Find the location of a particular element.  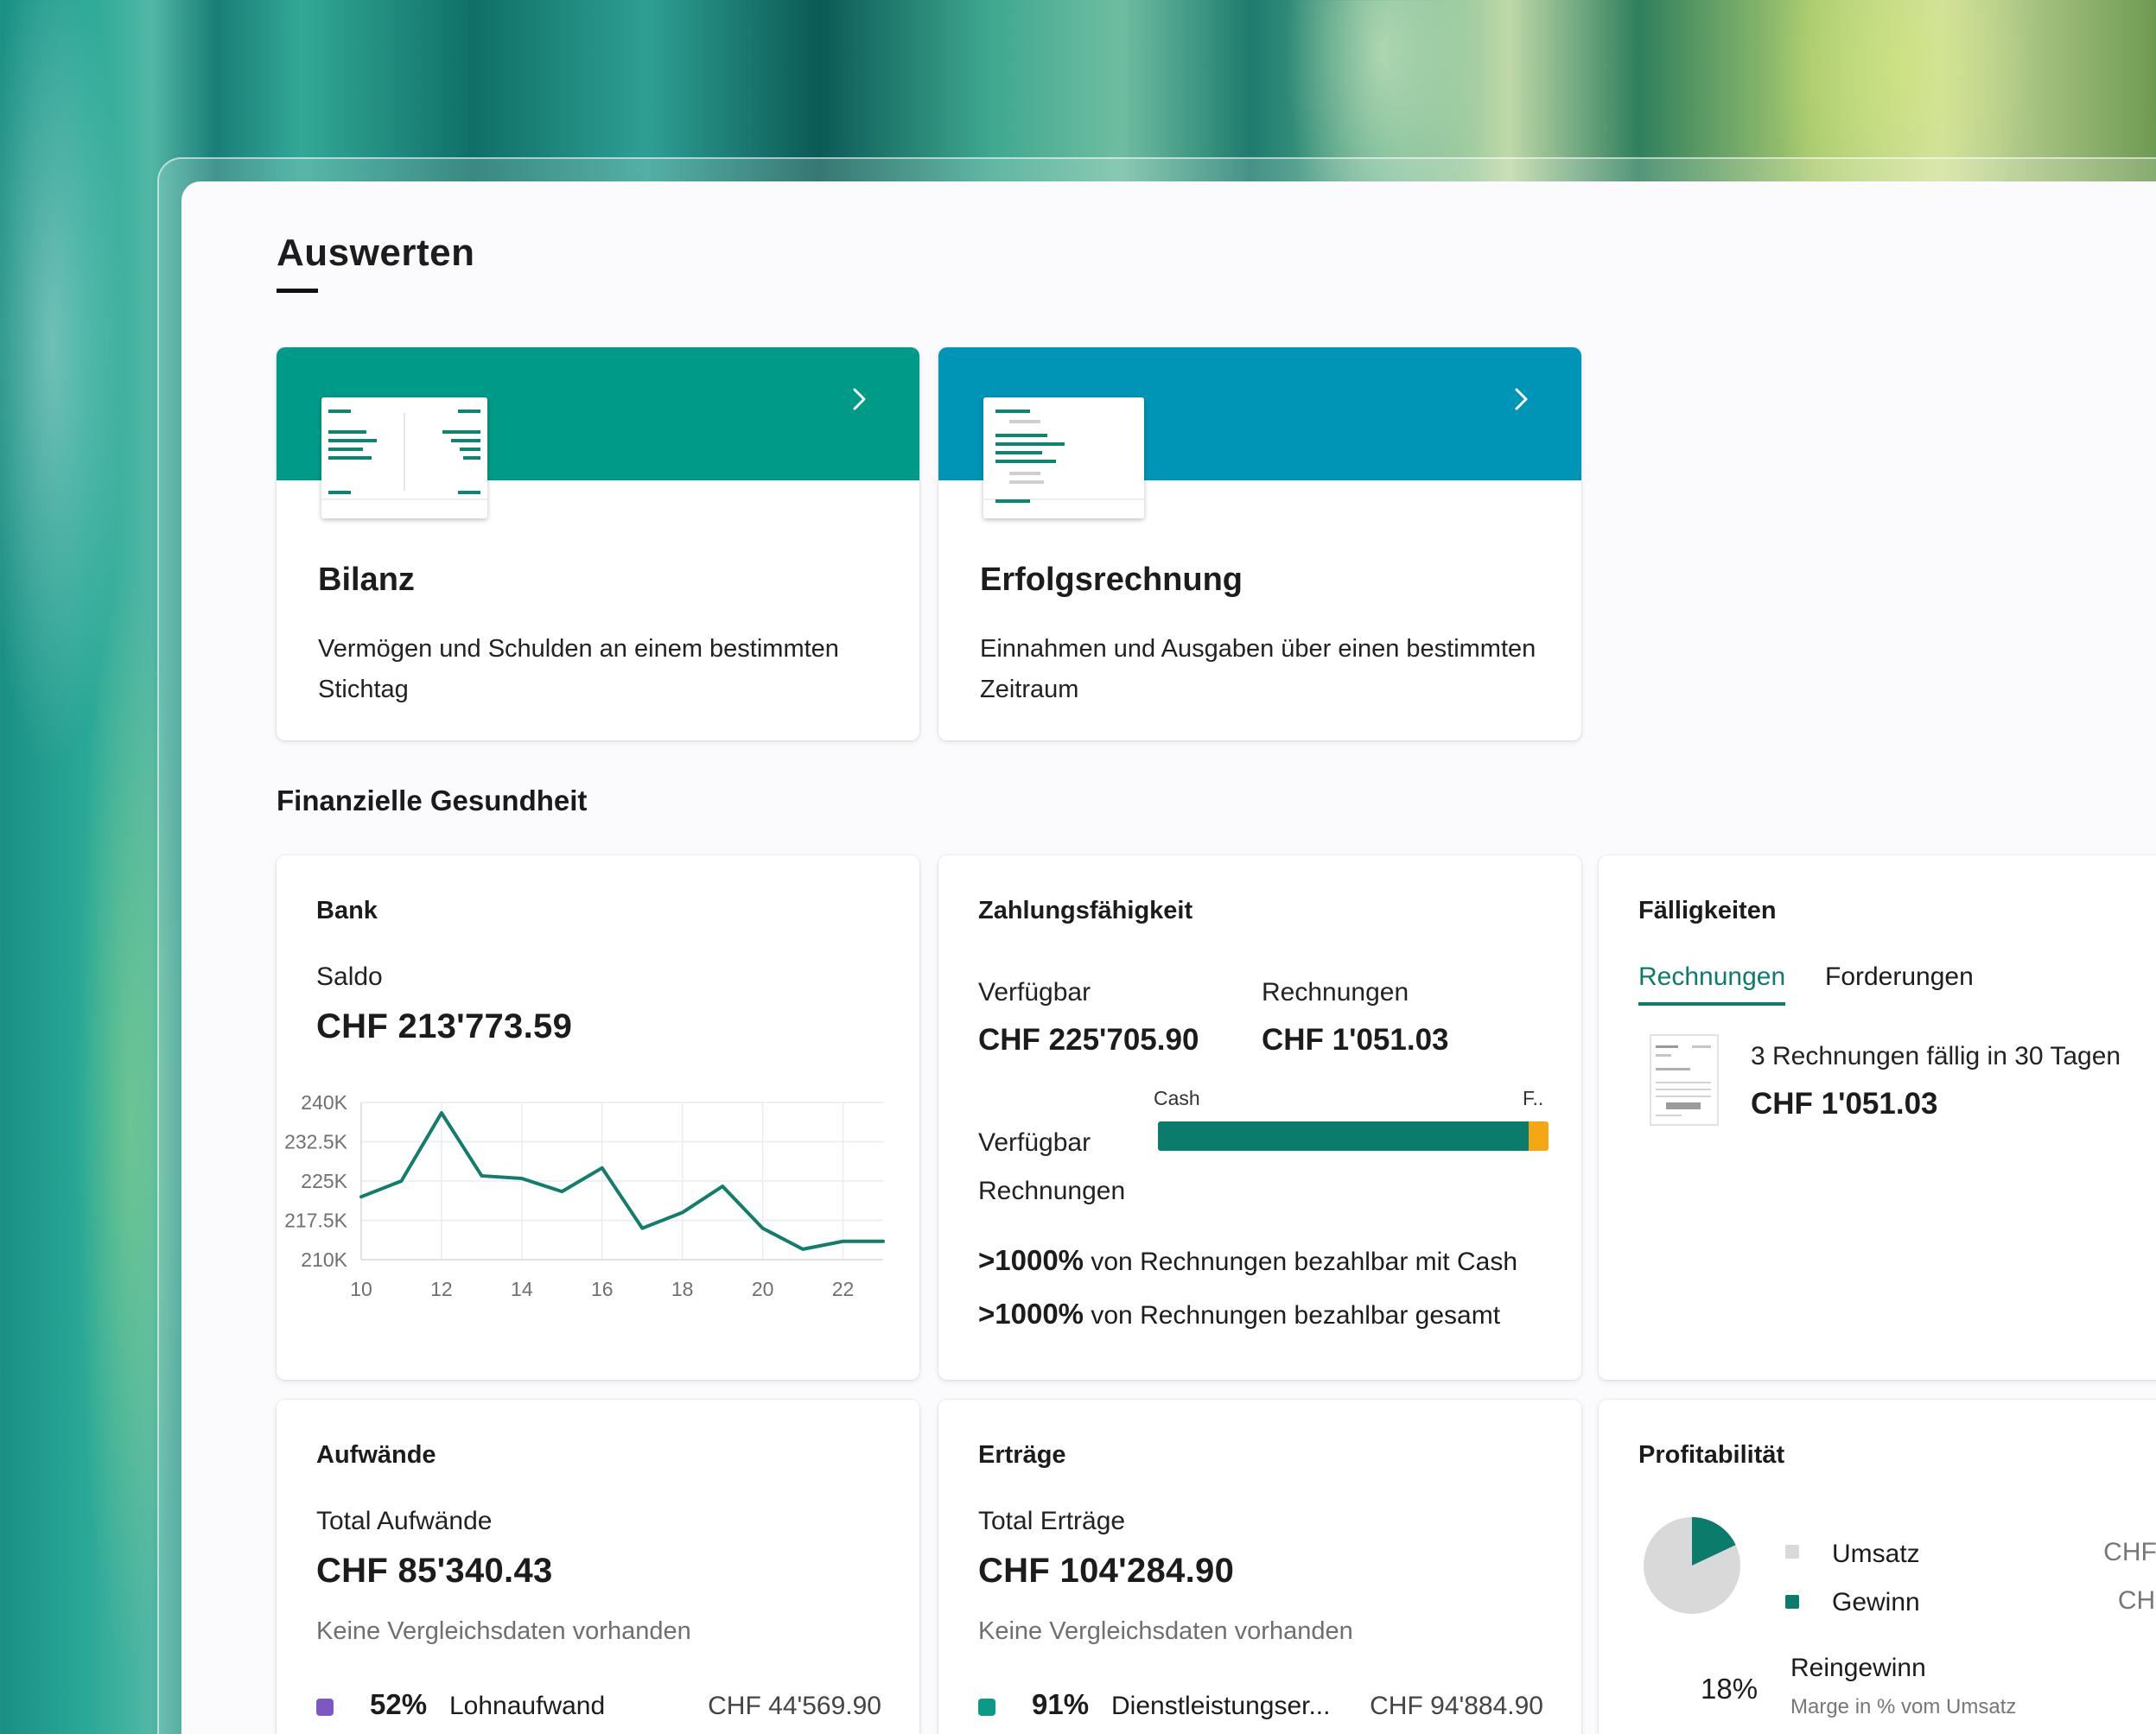

net-profit-sublabel: Marge in % vom Umsatz is located at coordinates (1903, 1706).